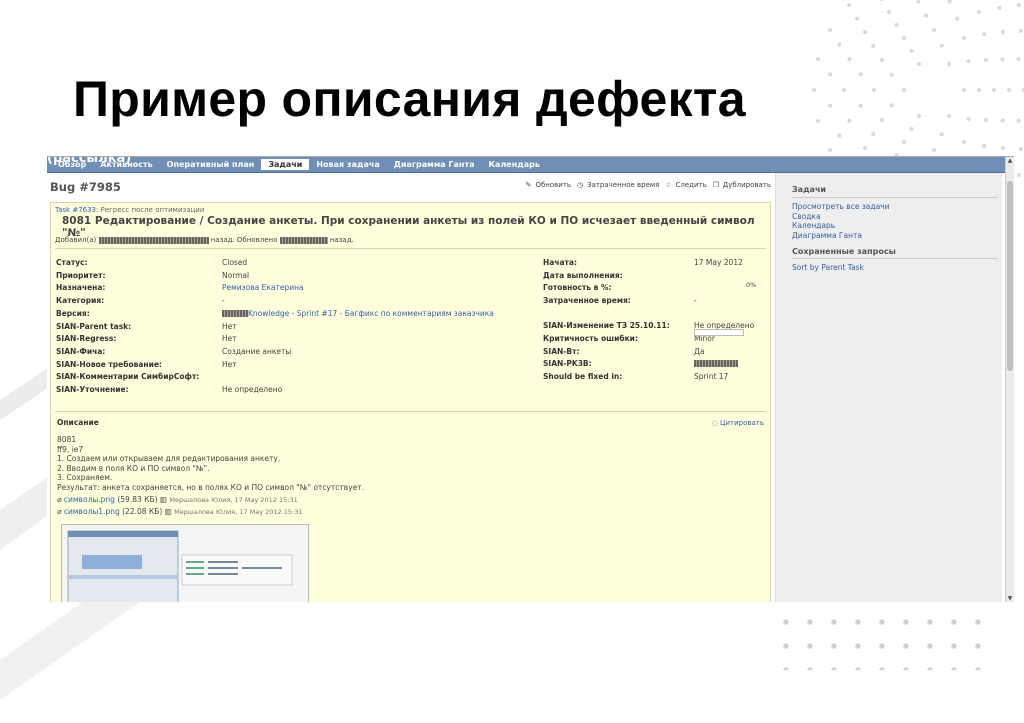 Image resolution: width=1024 pixels, height=723 pixels. I want to click on scroll-up-icon: ▲, so click(1010, 160).